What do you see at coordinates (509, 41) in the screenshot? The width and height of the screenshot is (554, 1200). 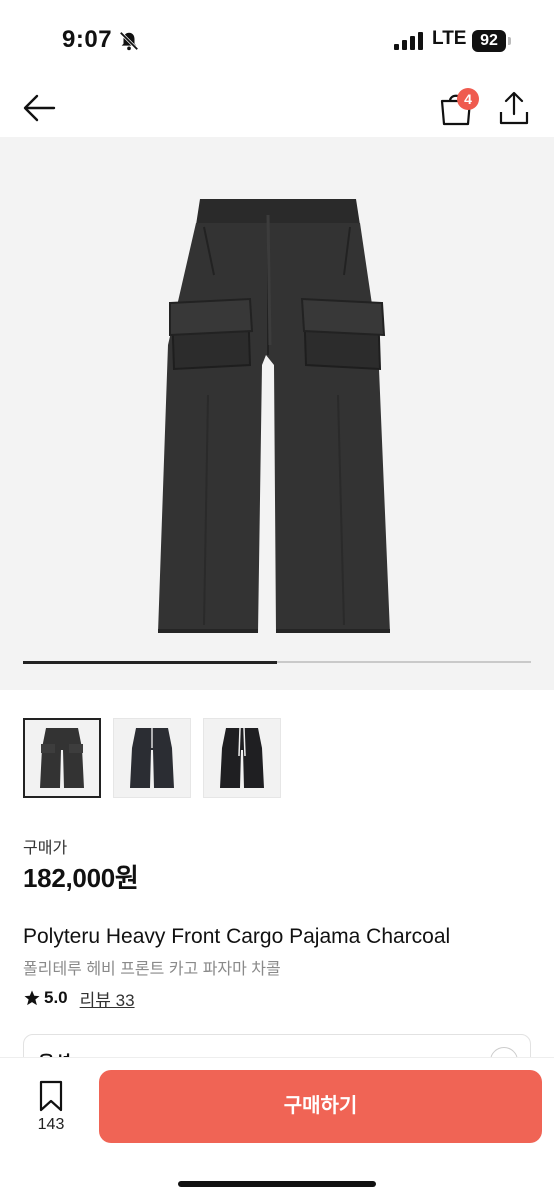 I see `battery-tip` at bounding box center [509, 41].